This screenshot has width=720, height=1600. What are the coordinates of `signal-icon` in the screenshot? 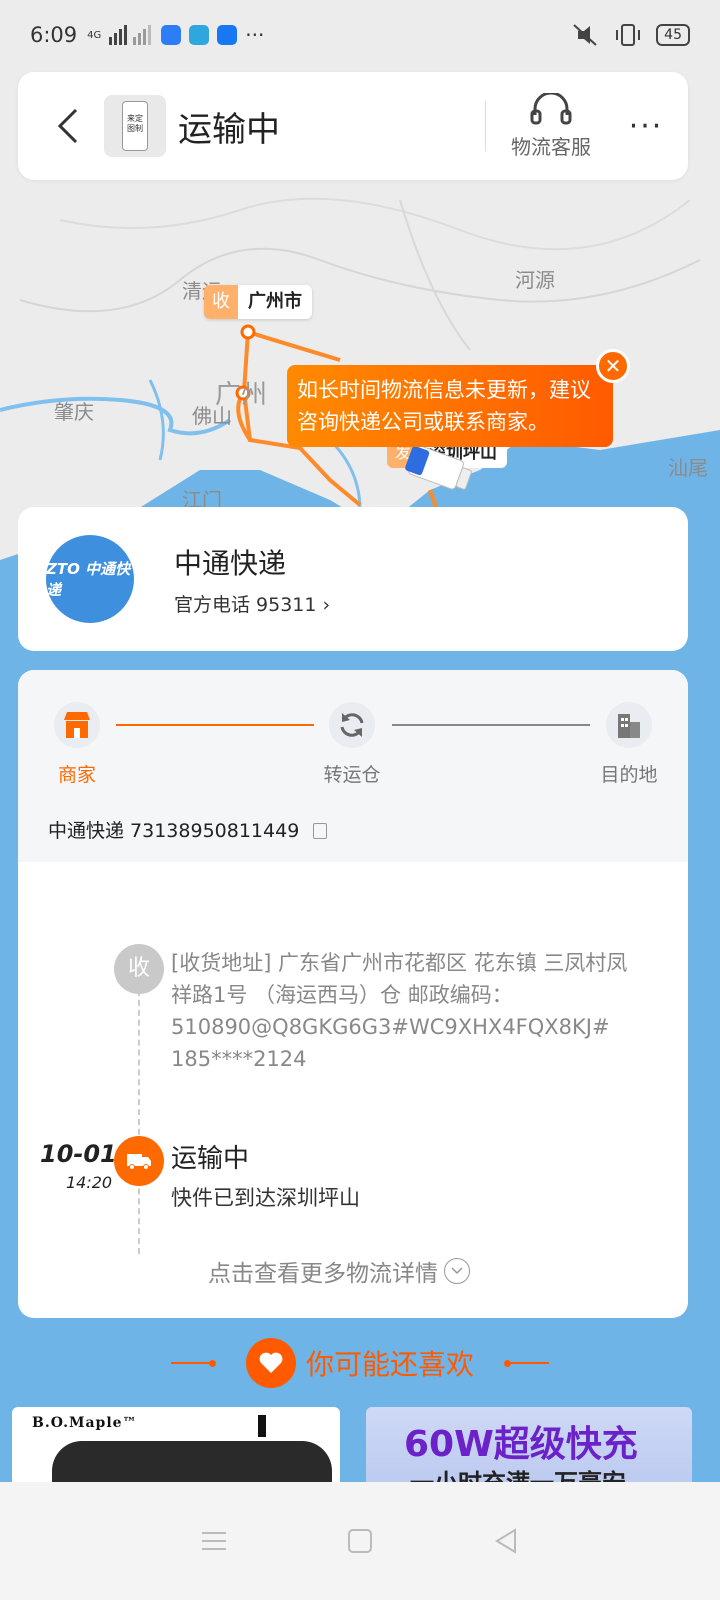 It's located at (130, 35).